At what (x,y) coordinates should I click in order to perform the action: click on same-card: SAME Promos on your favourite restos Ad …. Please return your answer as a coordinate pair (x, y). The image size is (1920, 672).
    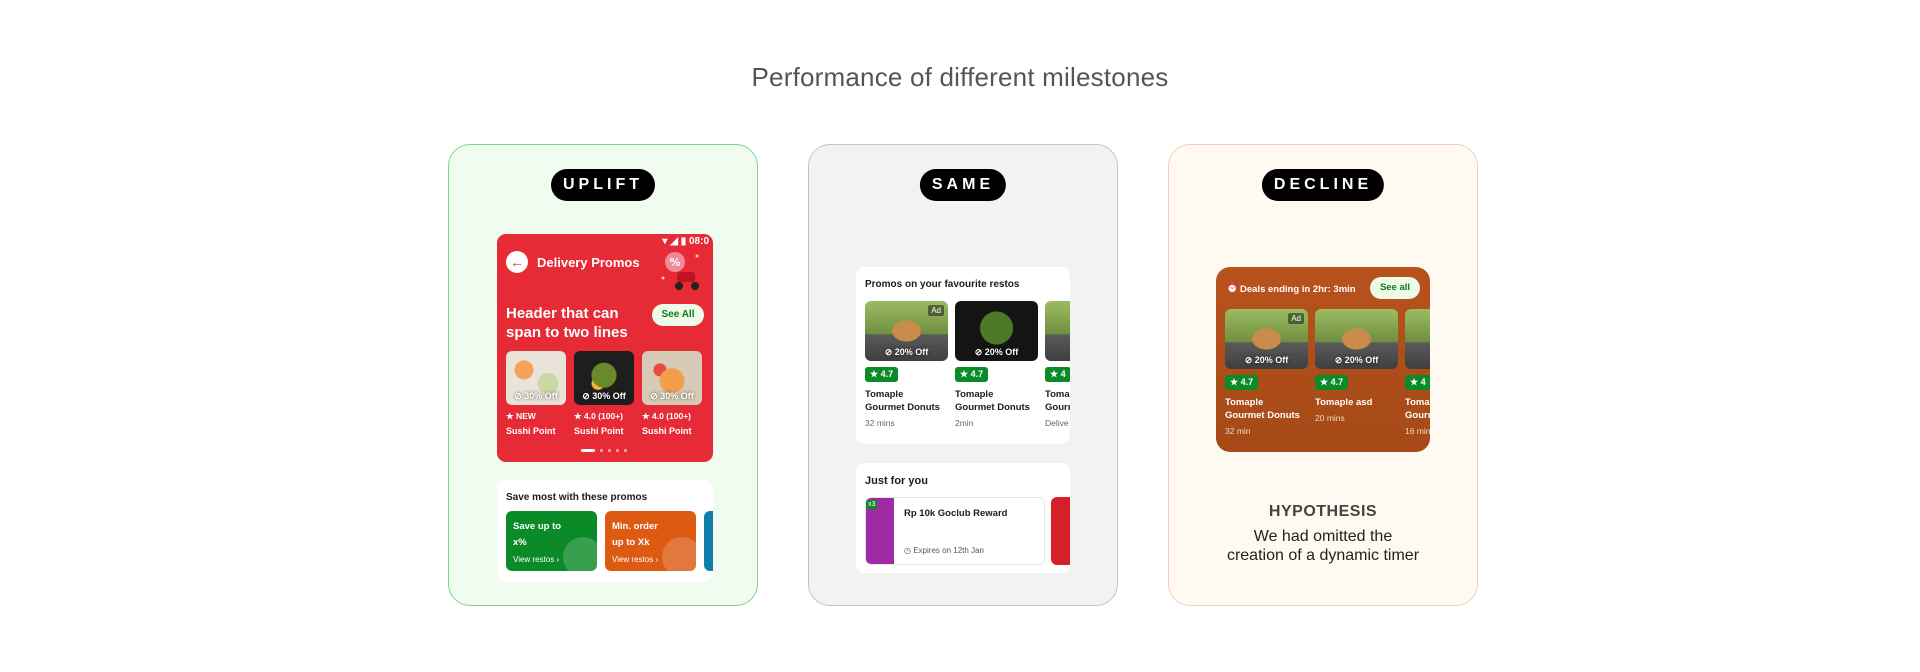
    Looking at the image, I should click on (963, 375).